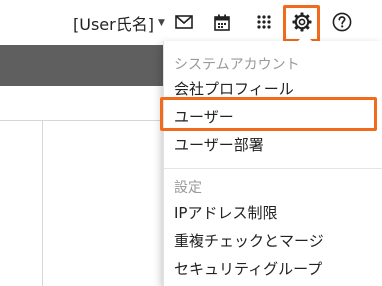 The image size is (382, 286). Describe the element at coordinates (113, 24) in the screenshot. I see `user-name-label: [User氏名]` at that location.